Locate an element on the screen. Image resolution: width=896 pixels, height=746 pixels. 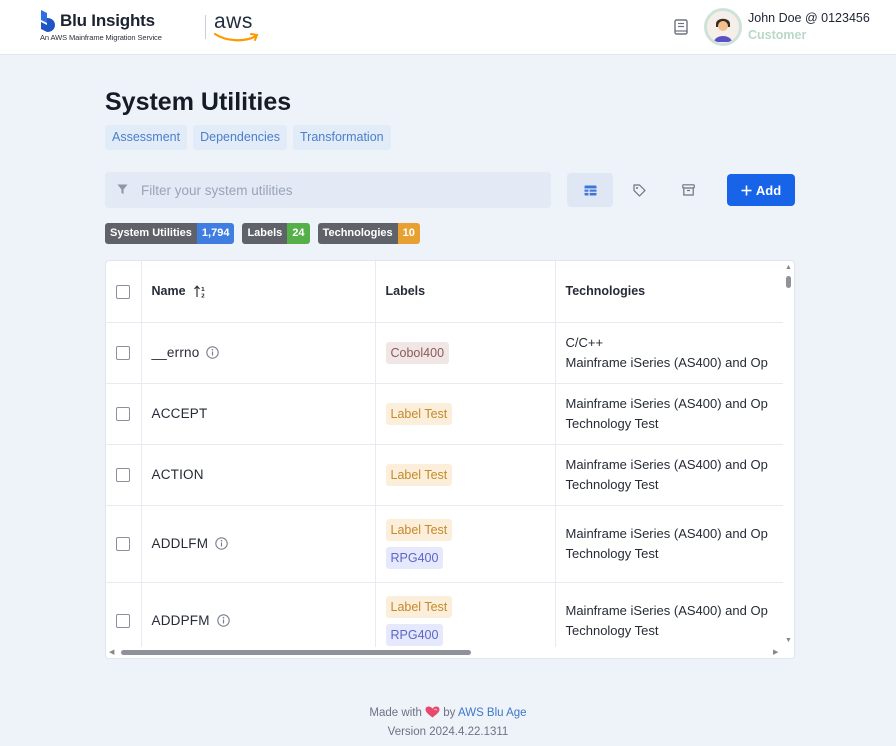
name-cell: ADDPFM is located at coordinates (258, 615).